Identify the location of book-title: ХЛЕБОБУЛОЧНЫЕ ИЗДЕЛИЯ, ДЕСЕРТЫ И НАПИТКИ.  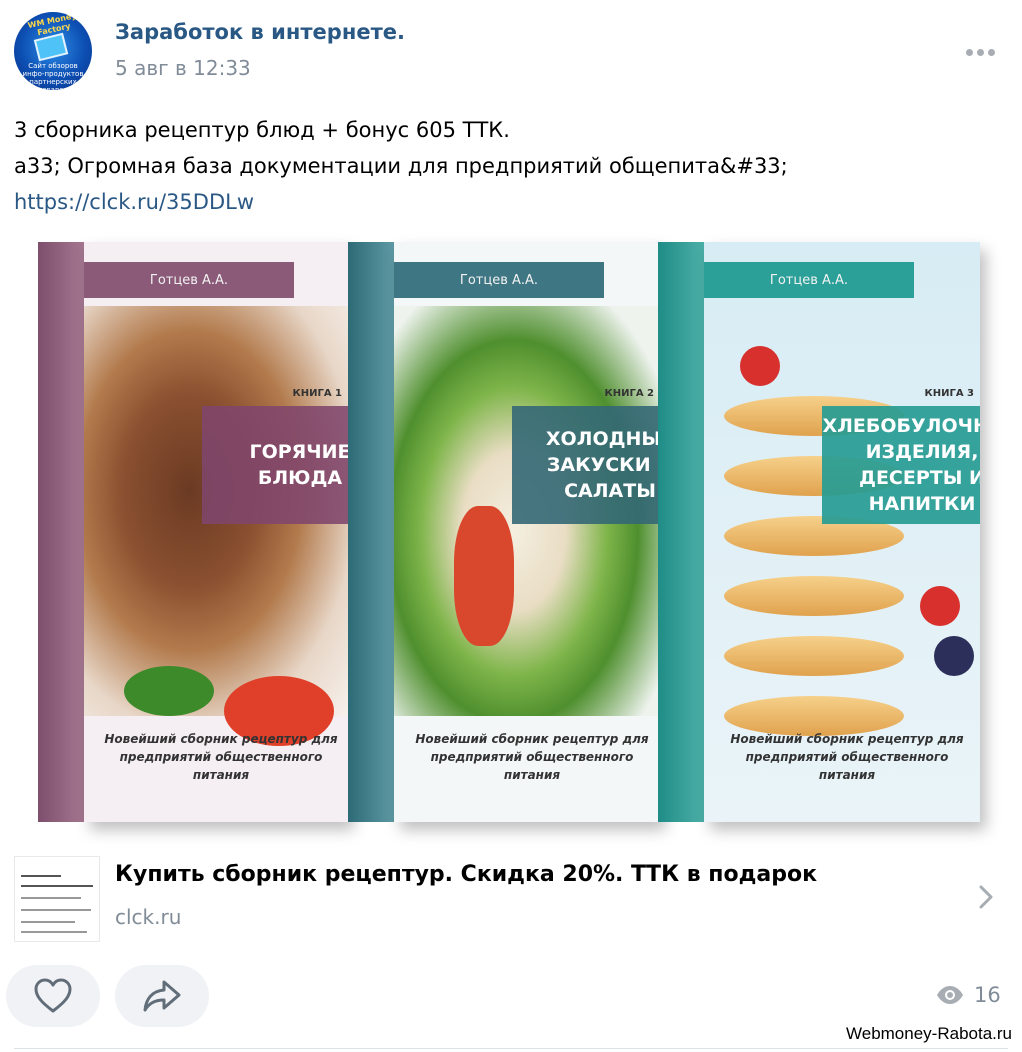
(901, 465).